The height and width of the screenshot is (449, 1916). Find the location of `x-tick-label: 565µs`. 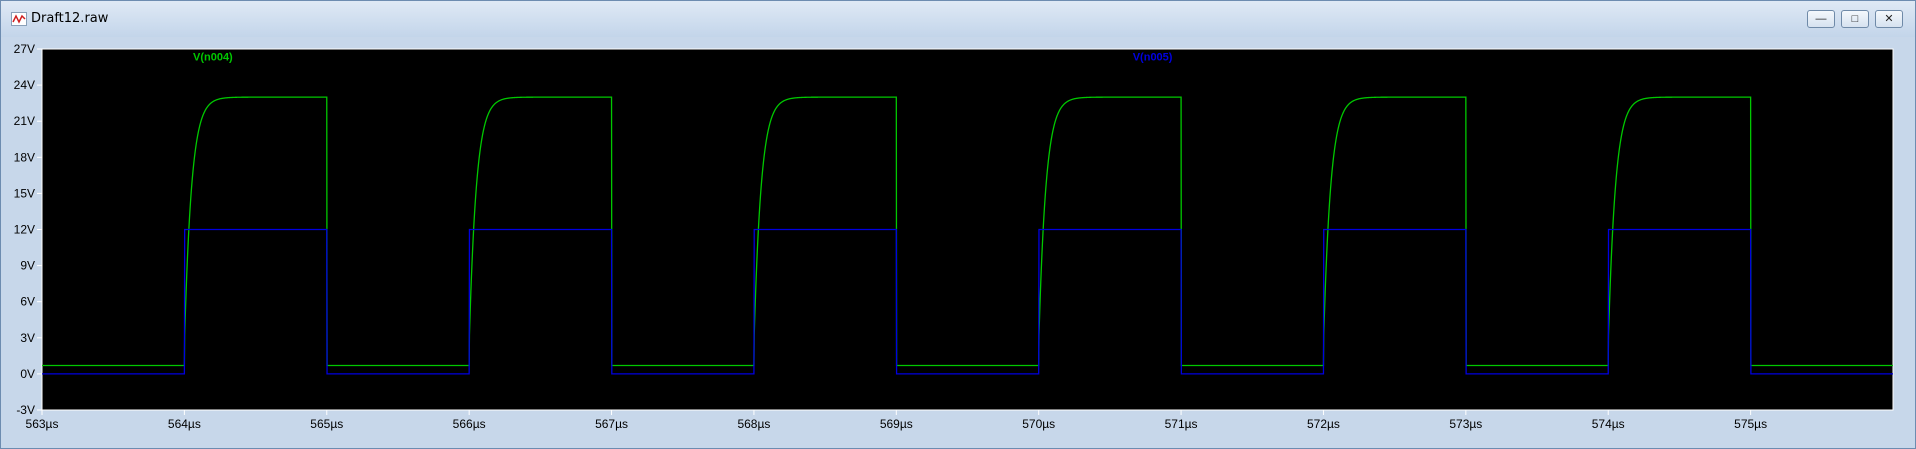

x-tick-label: 565µs is located at coordinates (326, 424).